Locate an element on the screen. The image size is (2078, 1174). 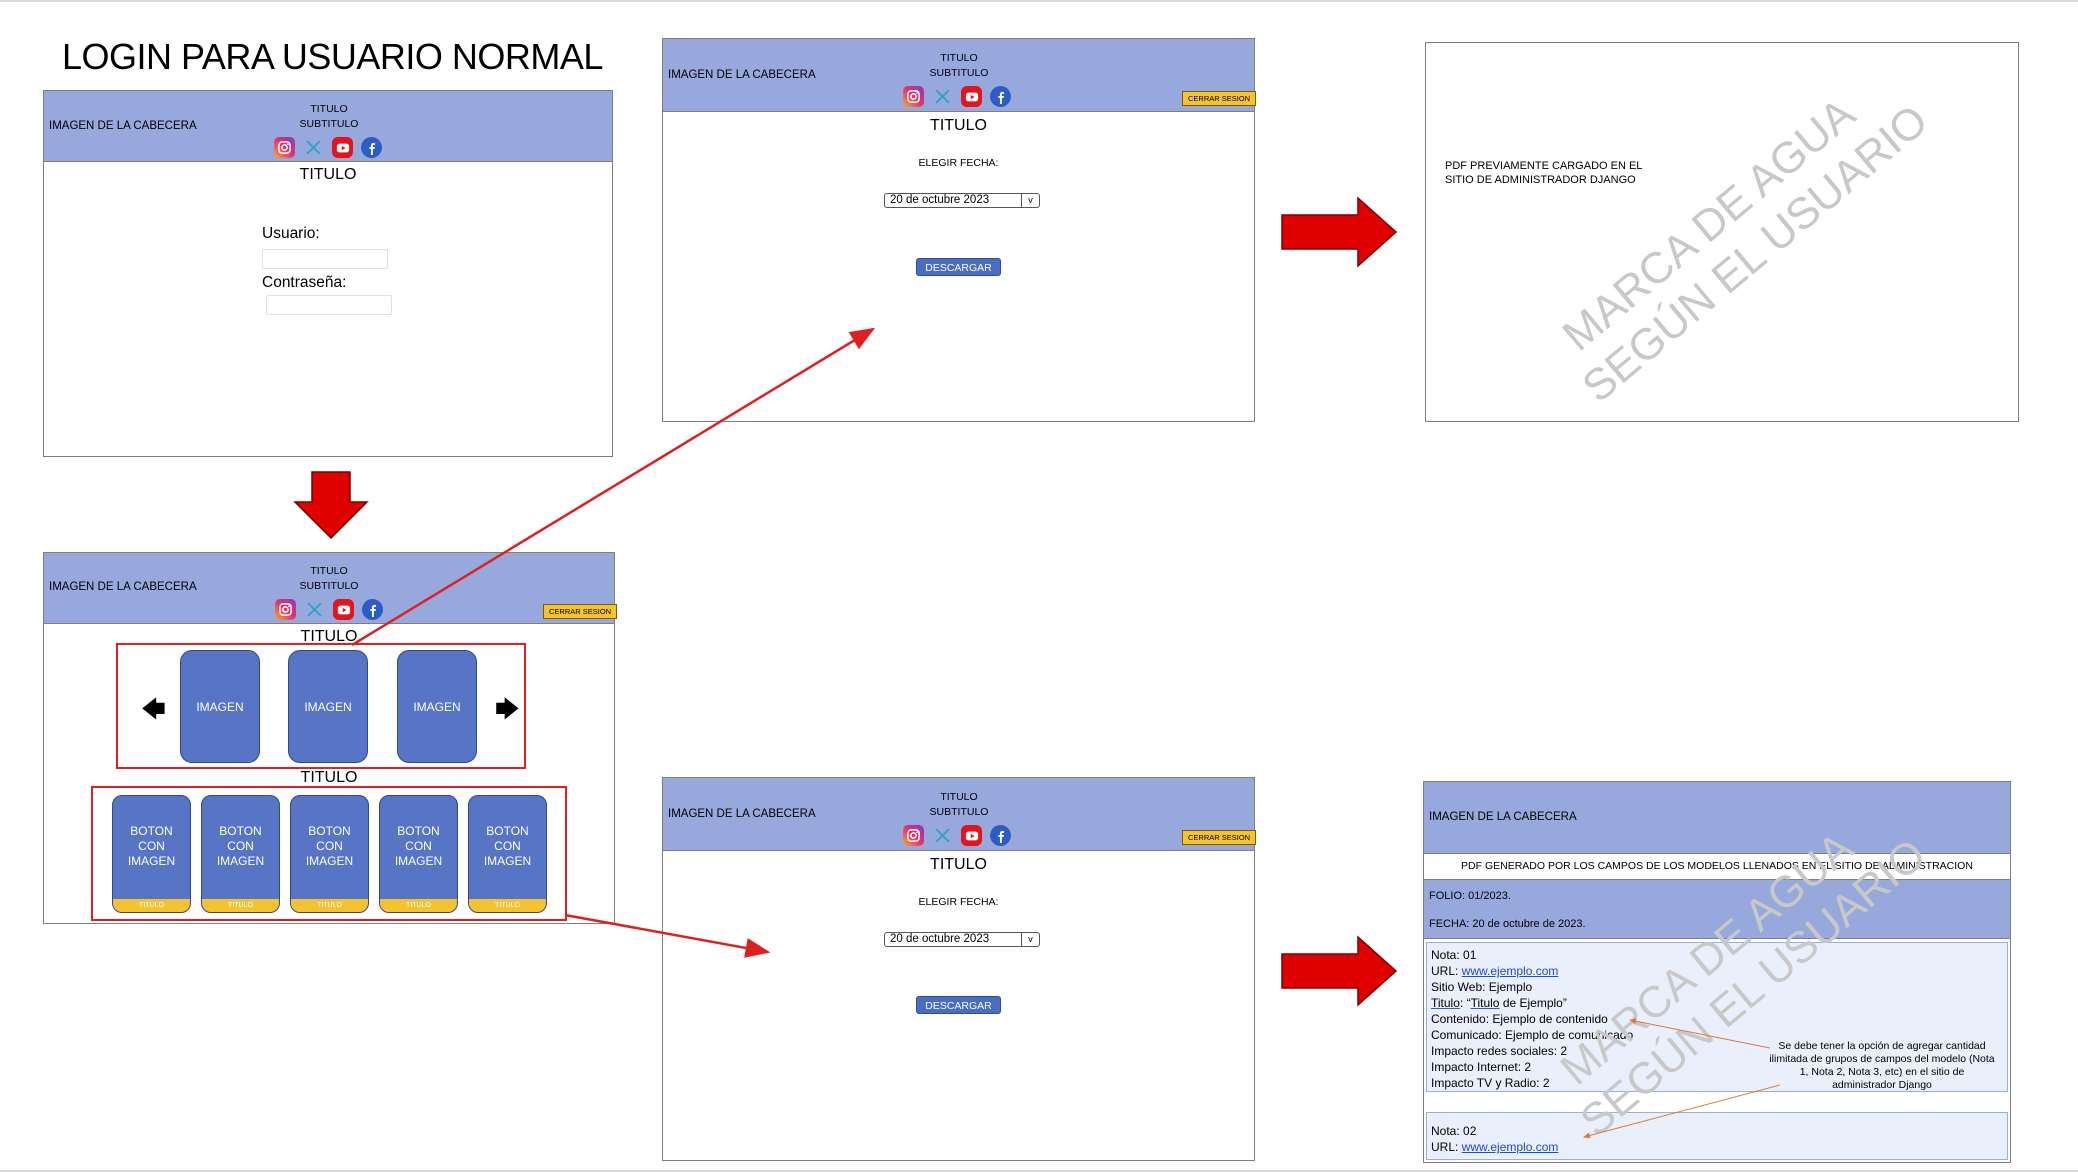
top-divider is located at coordinates (1039, 1).